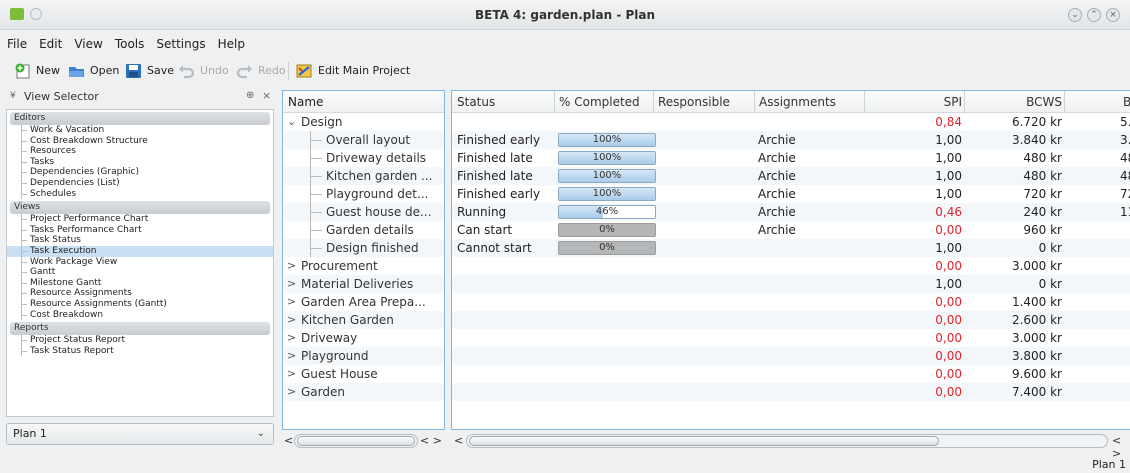 This screenshot has width=1130, height=473. What do you see at coordinates (140, 118) in the screenshot?
I see `view-group-editors: Editors` at bounding box center [140, 118].